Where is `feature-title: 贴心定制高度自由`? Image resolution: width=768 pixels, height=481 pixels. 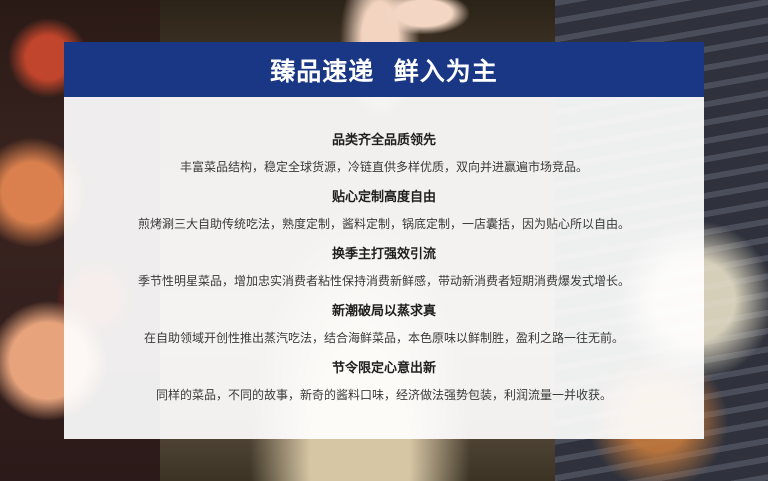
feature-title: 贴心定制高度自由 is located at coordinates (383, 197).